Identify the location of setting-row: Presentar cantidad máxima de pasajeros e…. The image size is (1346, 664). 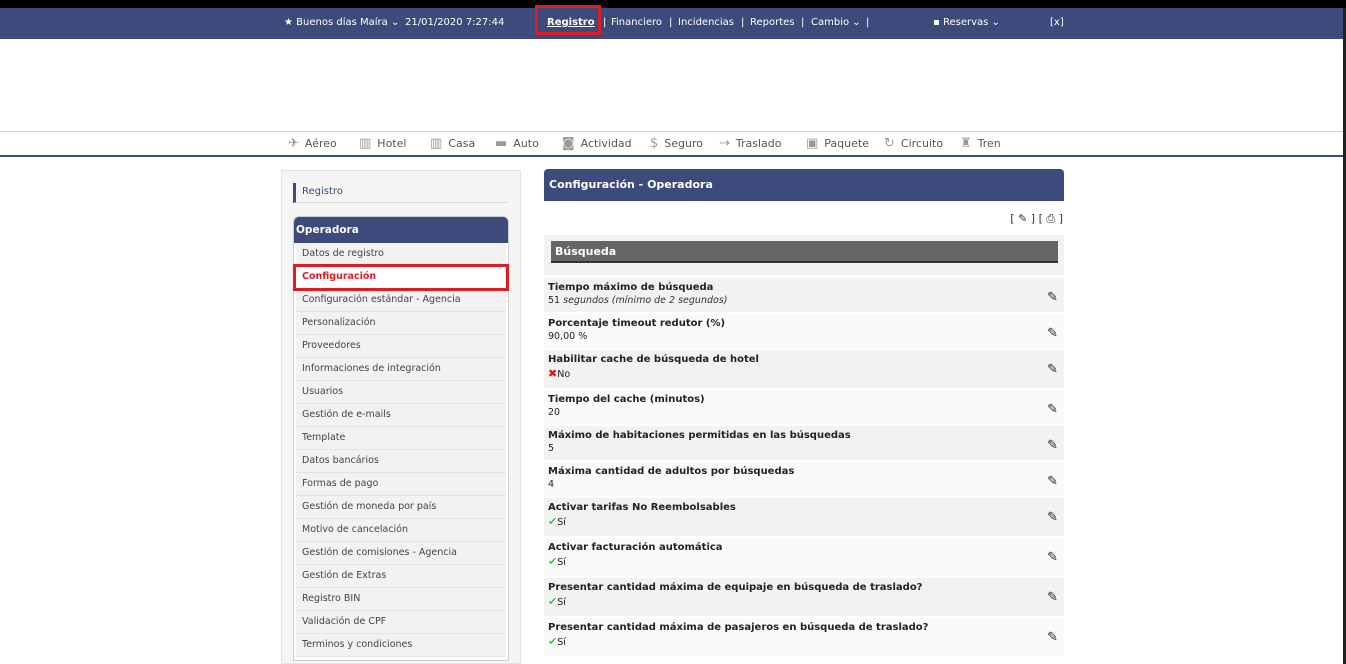
(804, 638).